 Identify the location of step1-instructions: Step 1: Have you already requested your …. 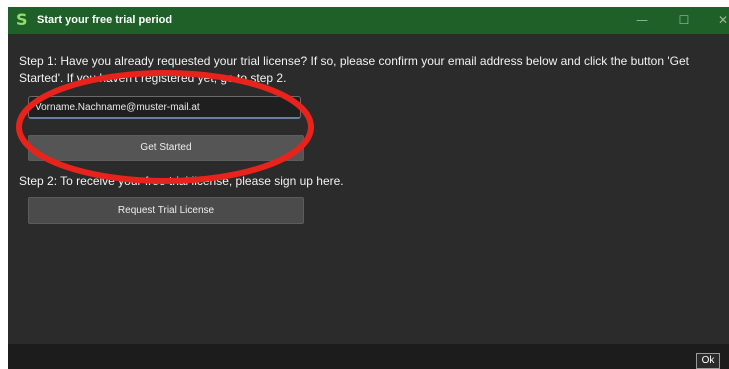
(354, 69).